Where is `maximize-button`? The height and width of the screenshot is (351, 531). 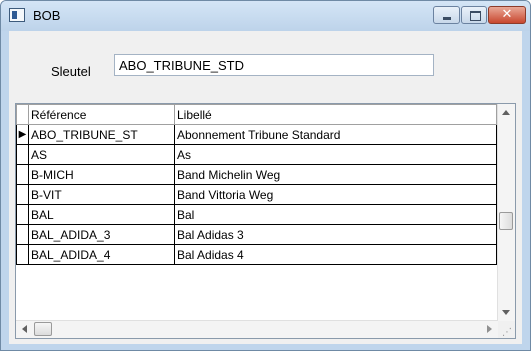
maximize-button is located at coordinates (474, 15).